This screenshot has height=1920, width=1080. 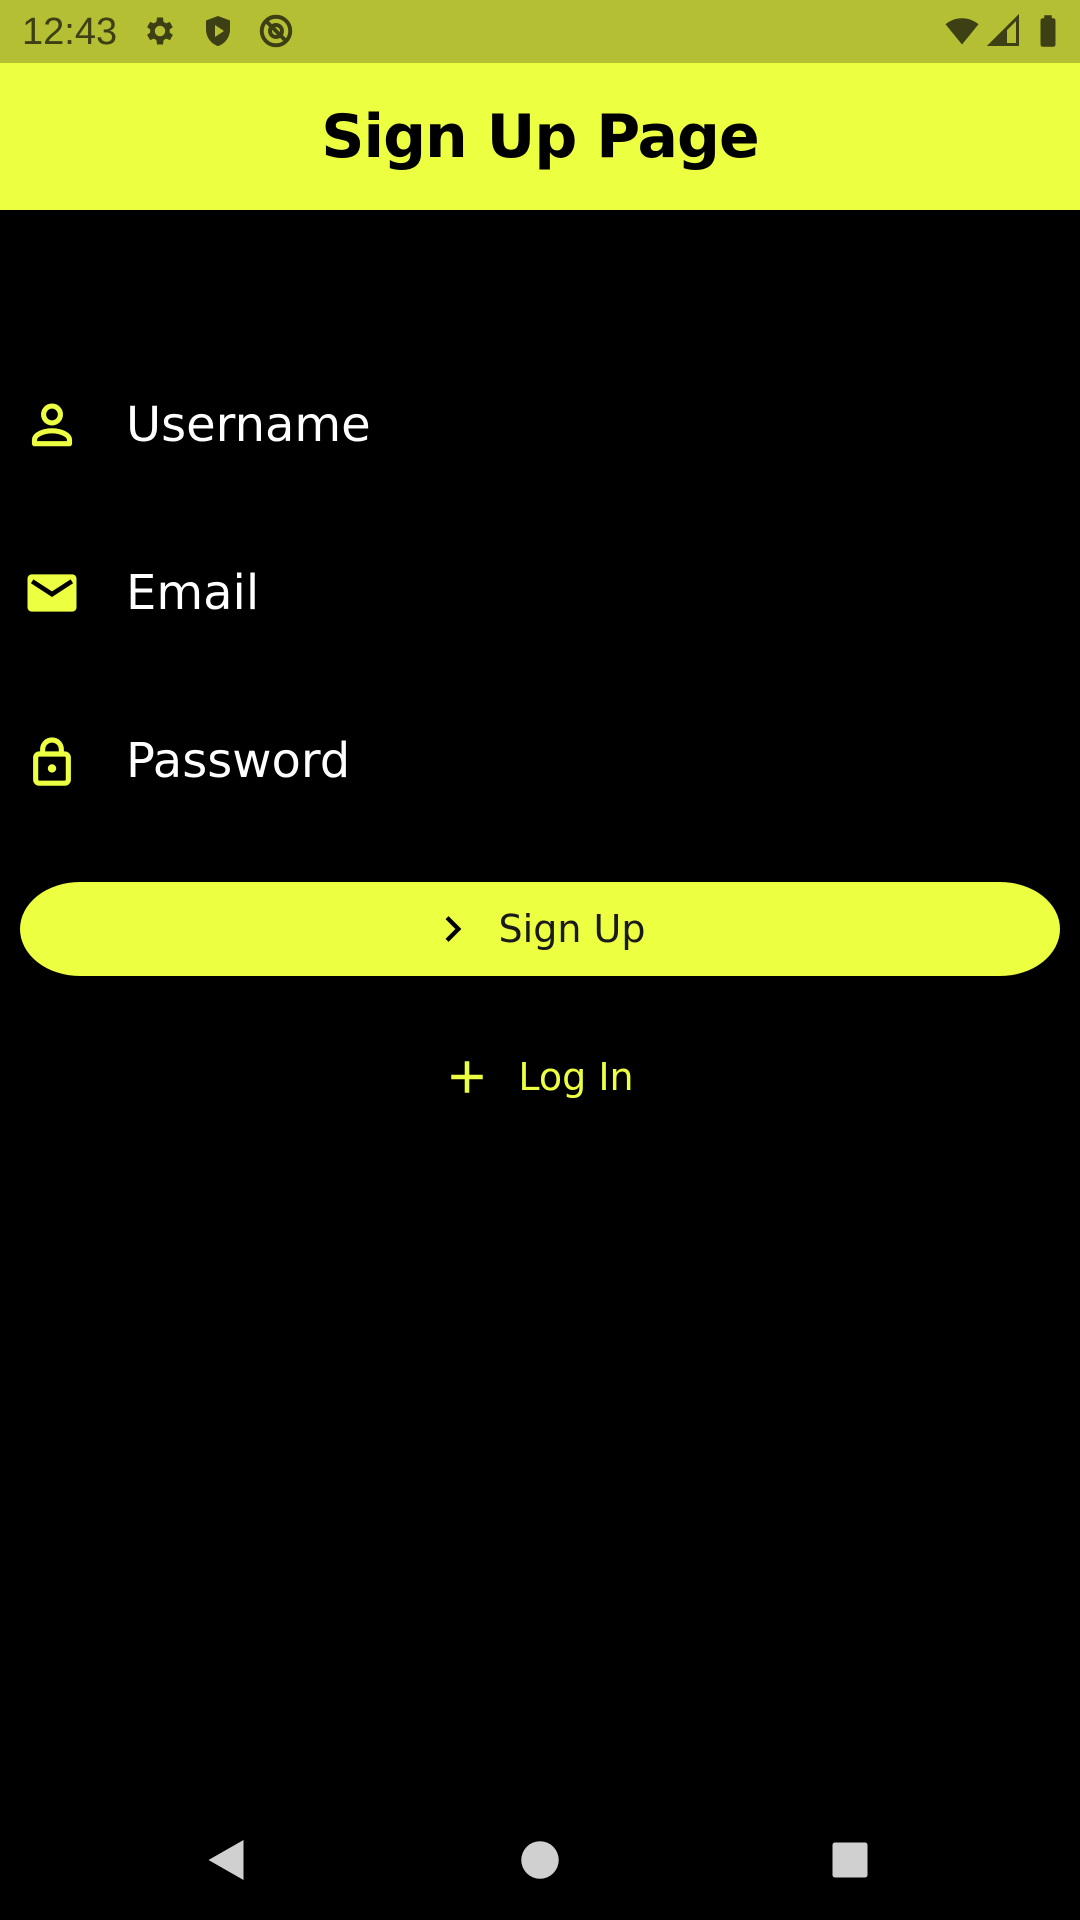 I want to click on username-field, so click(x=540, y=425).